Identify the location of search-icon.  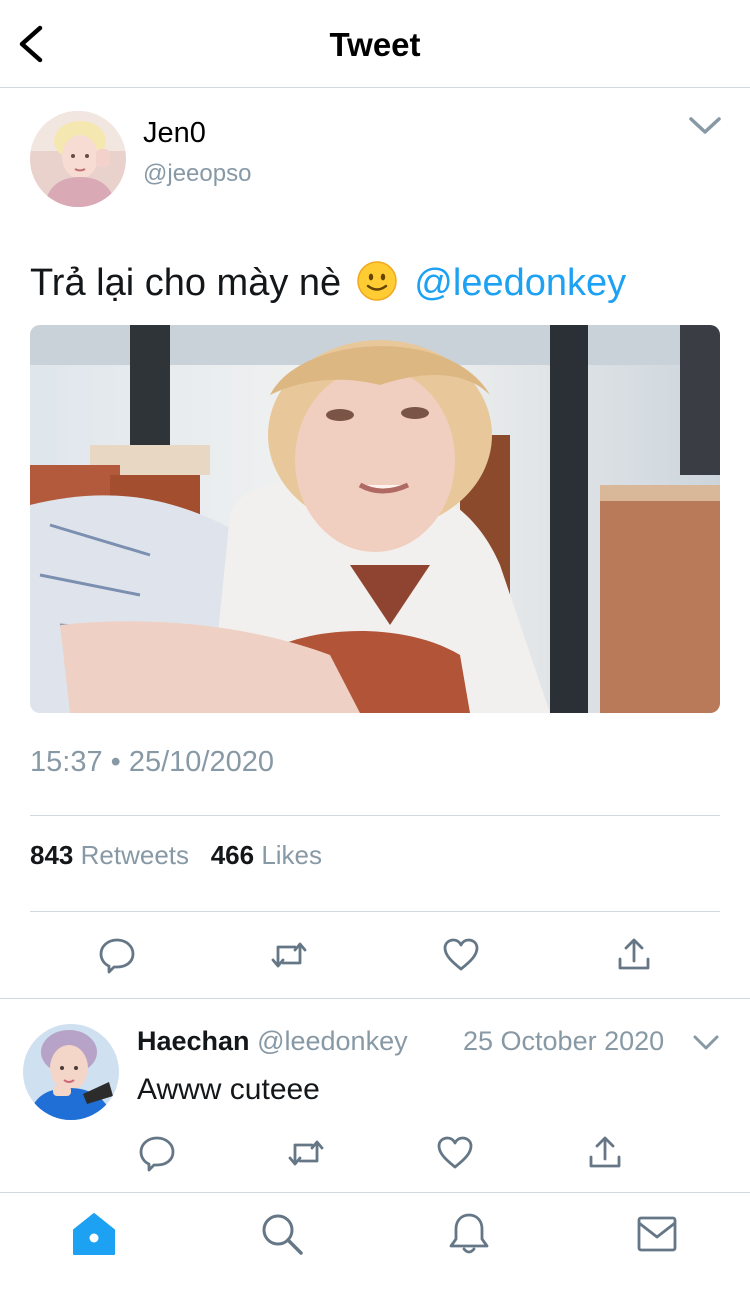
(282, 1234).